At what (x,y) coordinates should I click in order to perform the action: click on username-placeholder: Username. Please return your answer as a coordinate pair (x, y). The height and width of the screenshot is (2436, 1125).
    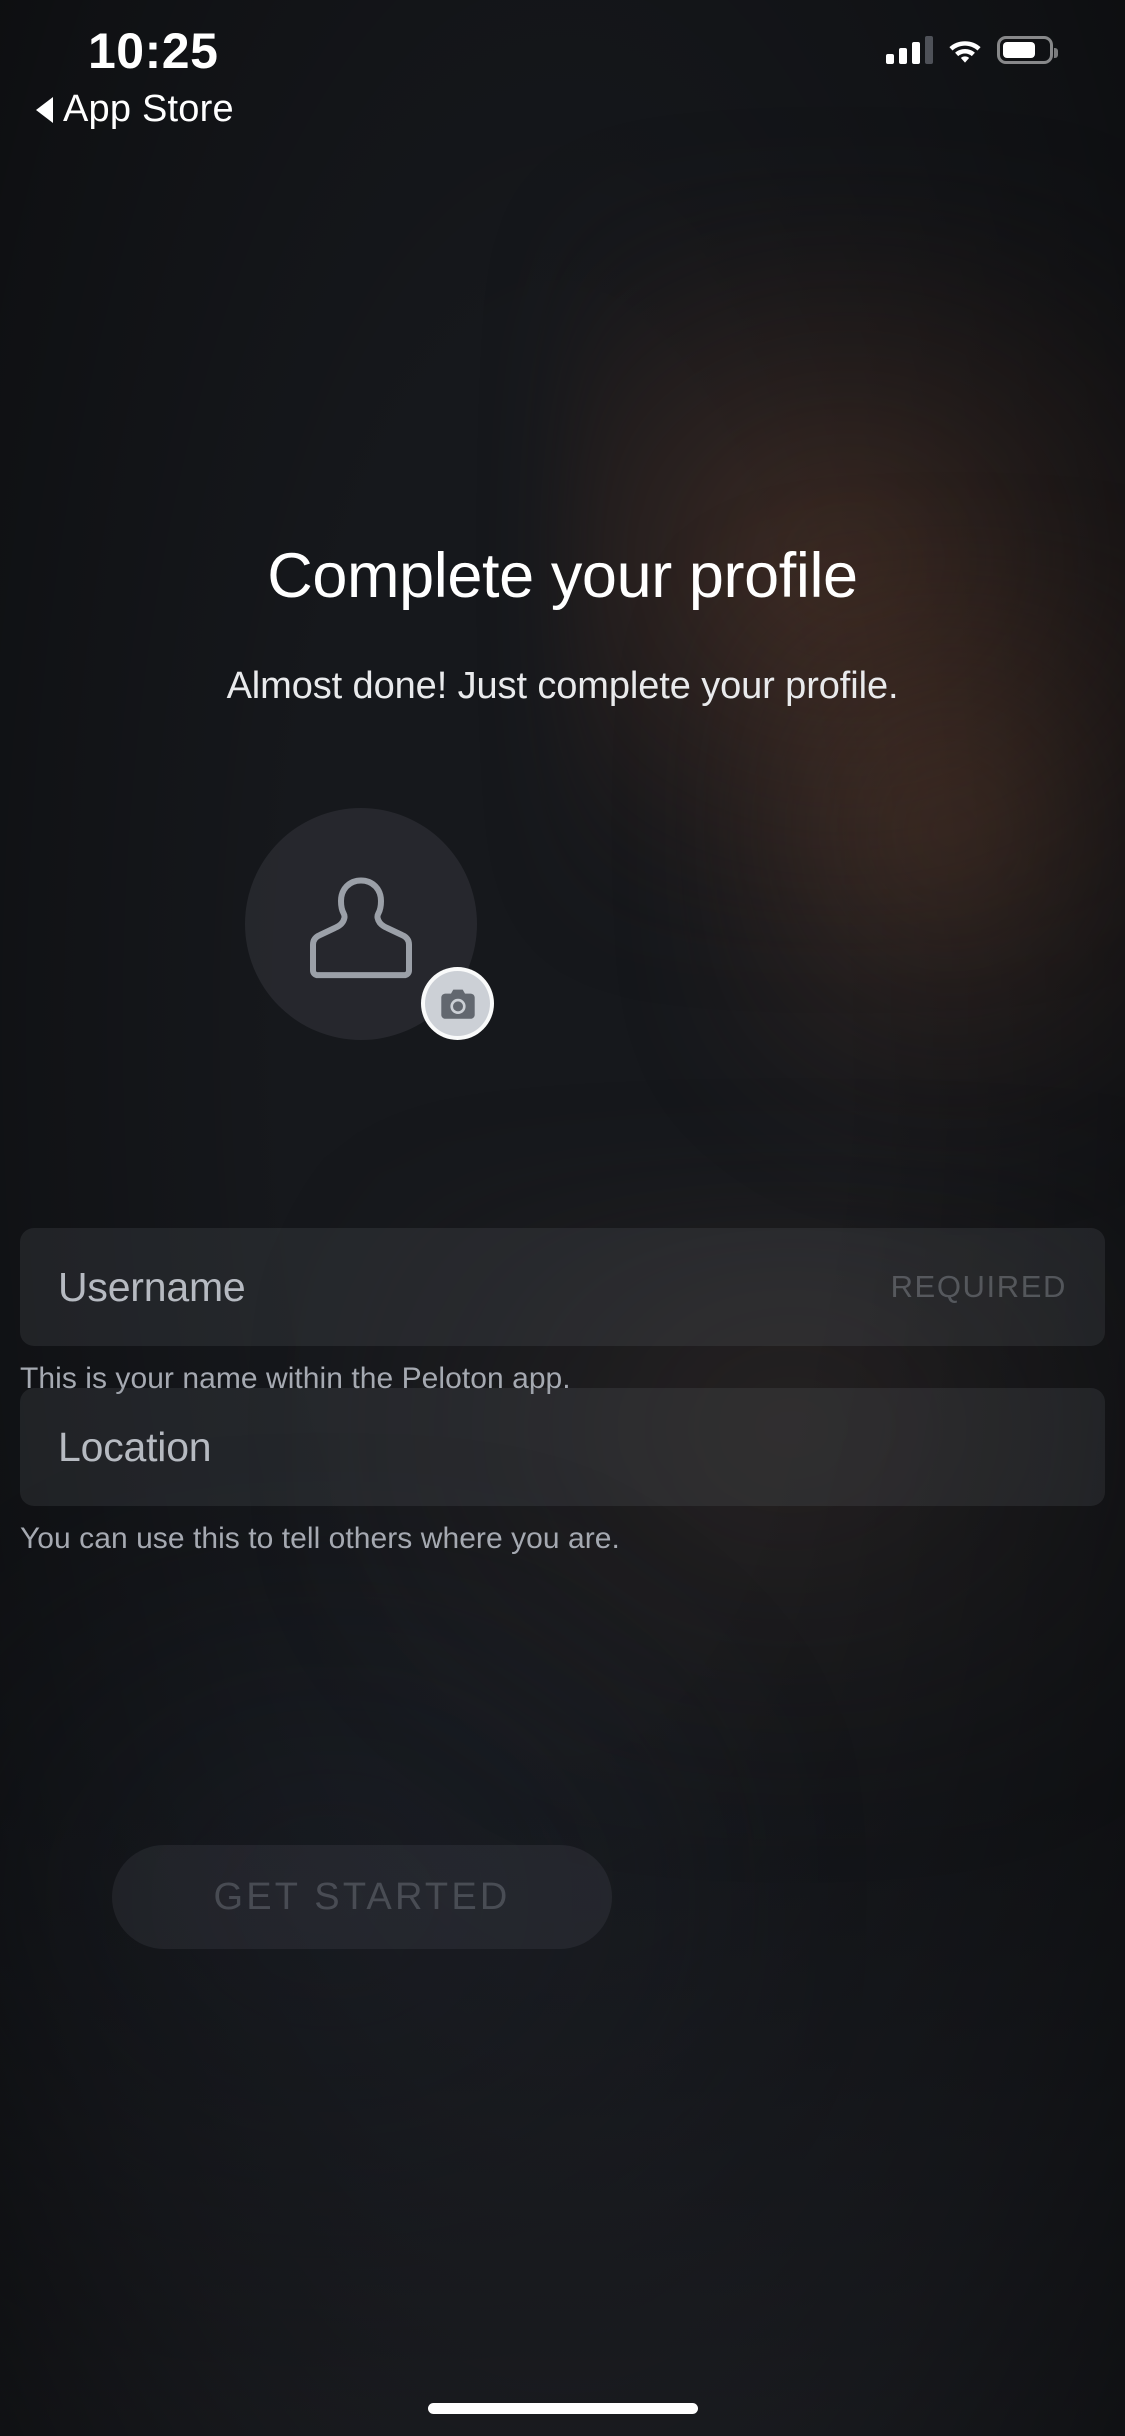
    Looking at the image, I should click on (152, 1286).